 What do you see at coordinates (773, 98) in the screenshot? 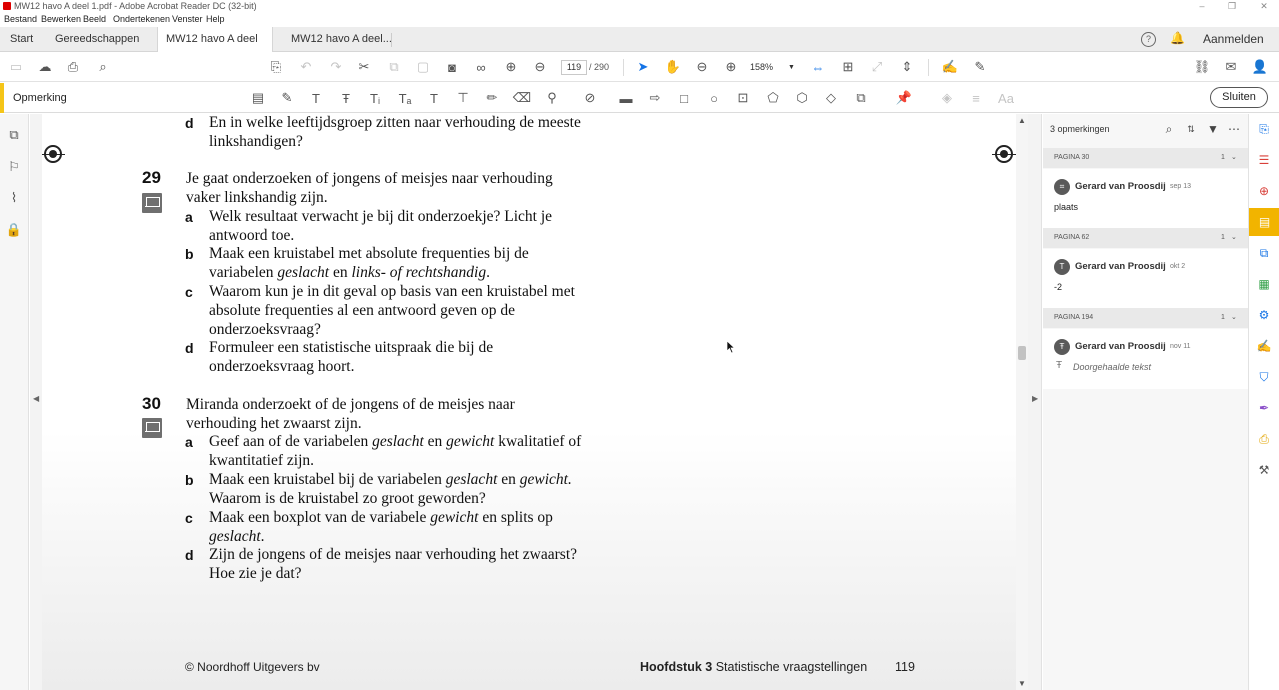
I see `polygon-icon: ⬠` at bounding box center [773, 98].